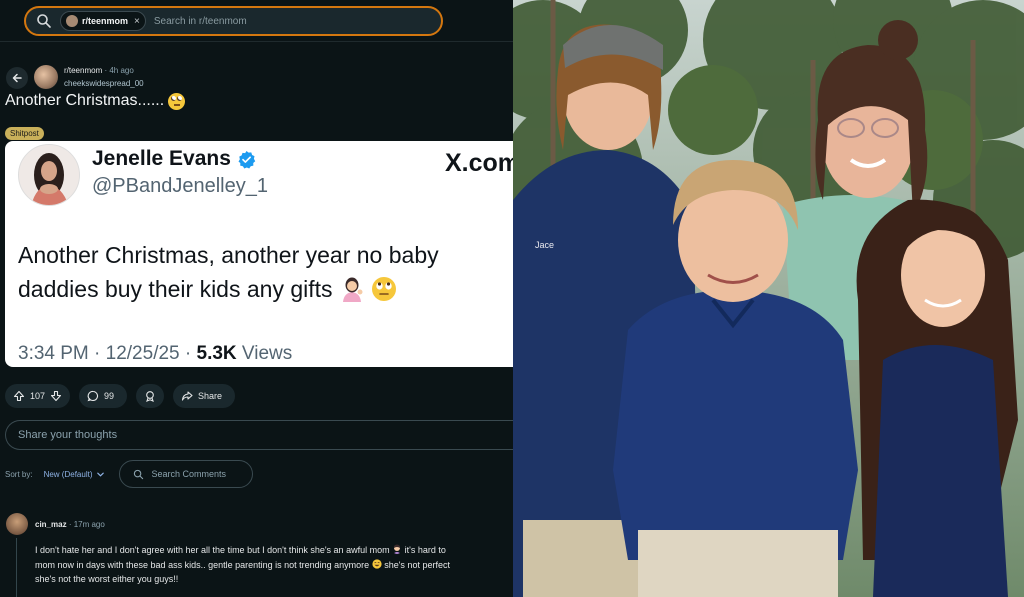 This screenshot has height=597, width=1024. What do you see at coordinates (187, 396) in the screenshot?
I see `share-icon` at bounding box center [187, 396].